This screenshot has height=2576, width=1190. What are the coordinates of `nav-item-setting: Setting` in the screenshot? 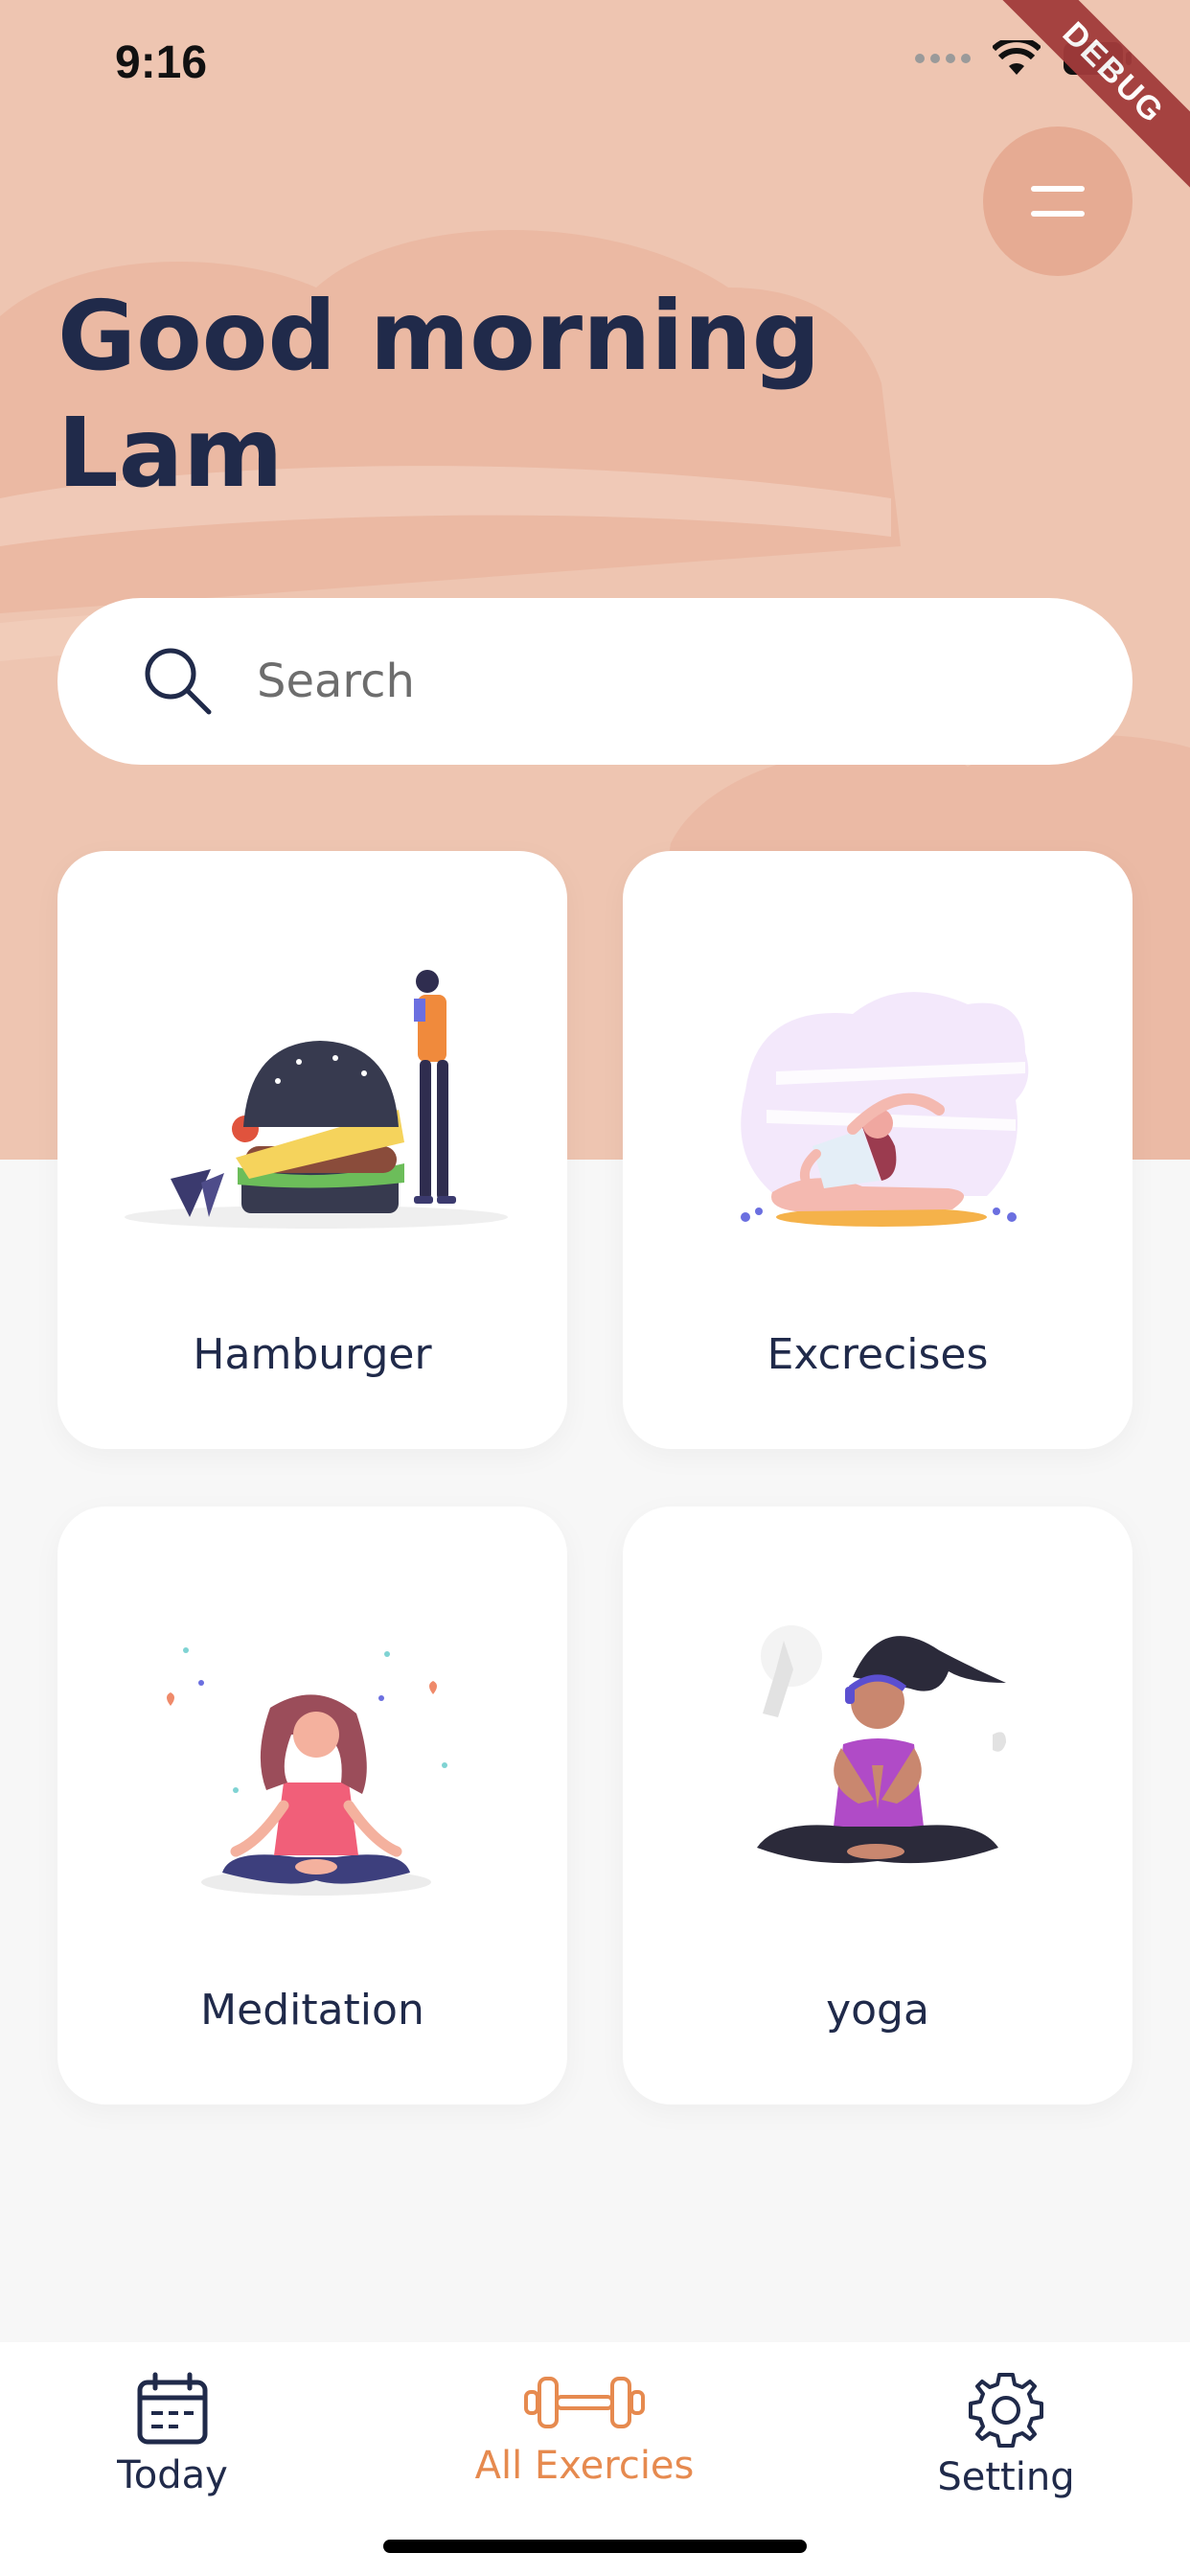 It's located at (1006, 2435).